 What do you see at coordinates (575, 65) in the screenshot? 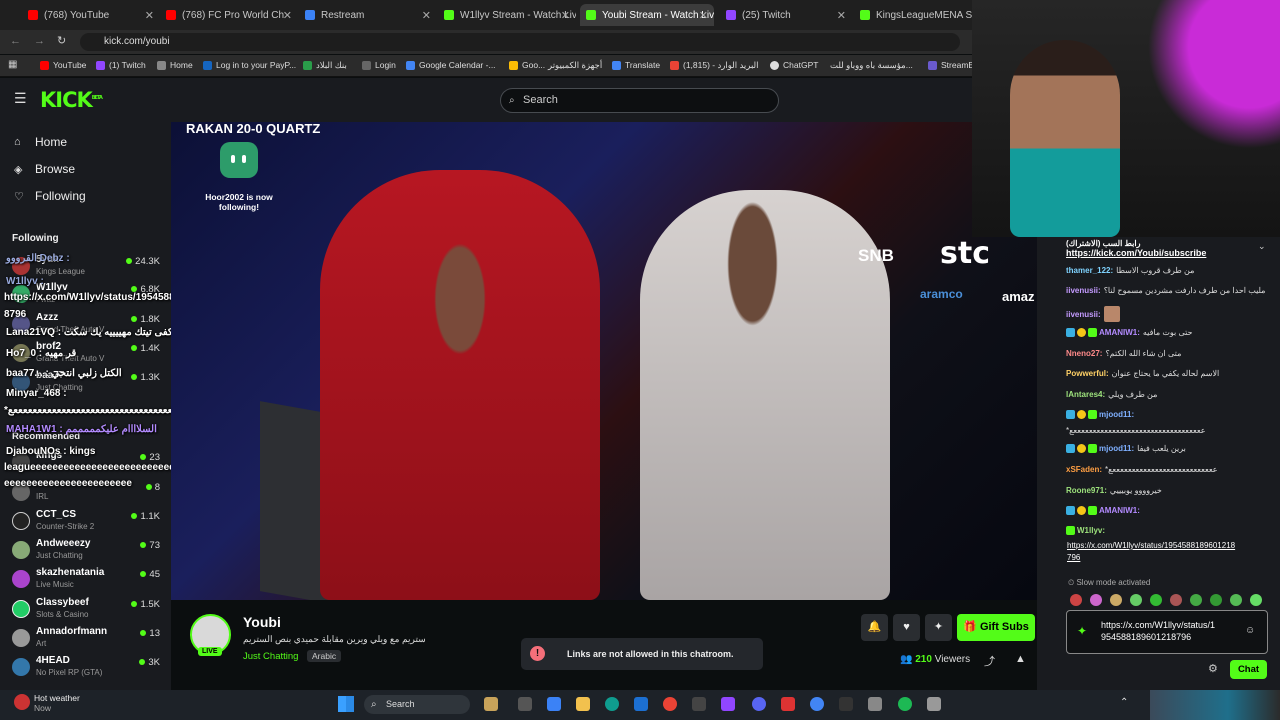
I see `bookmark-item: أجهزة الكمبيوتر` at bounding box center [575, 65].